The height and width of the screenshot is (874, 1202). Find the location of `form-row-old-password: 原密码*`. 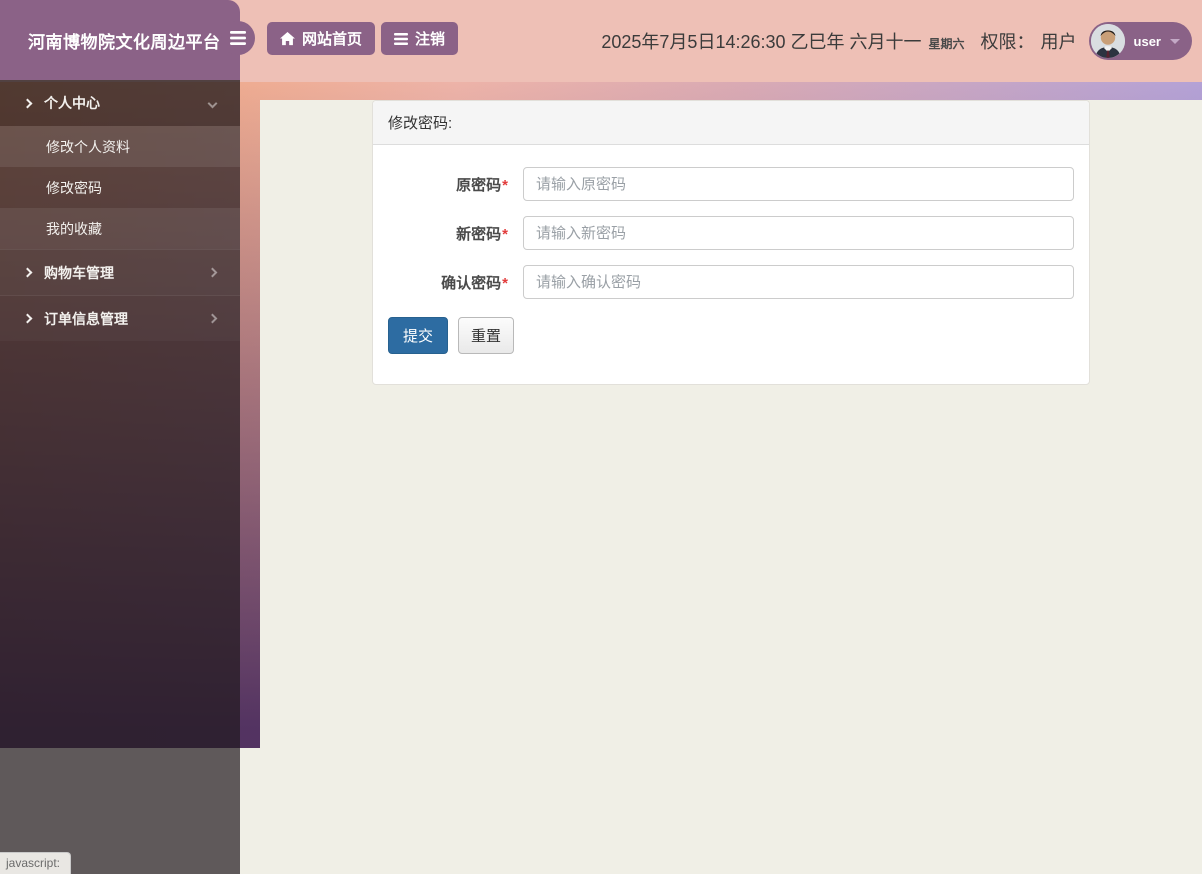

form-row-old-password: 原密码* is located at coordinates (731, 184).